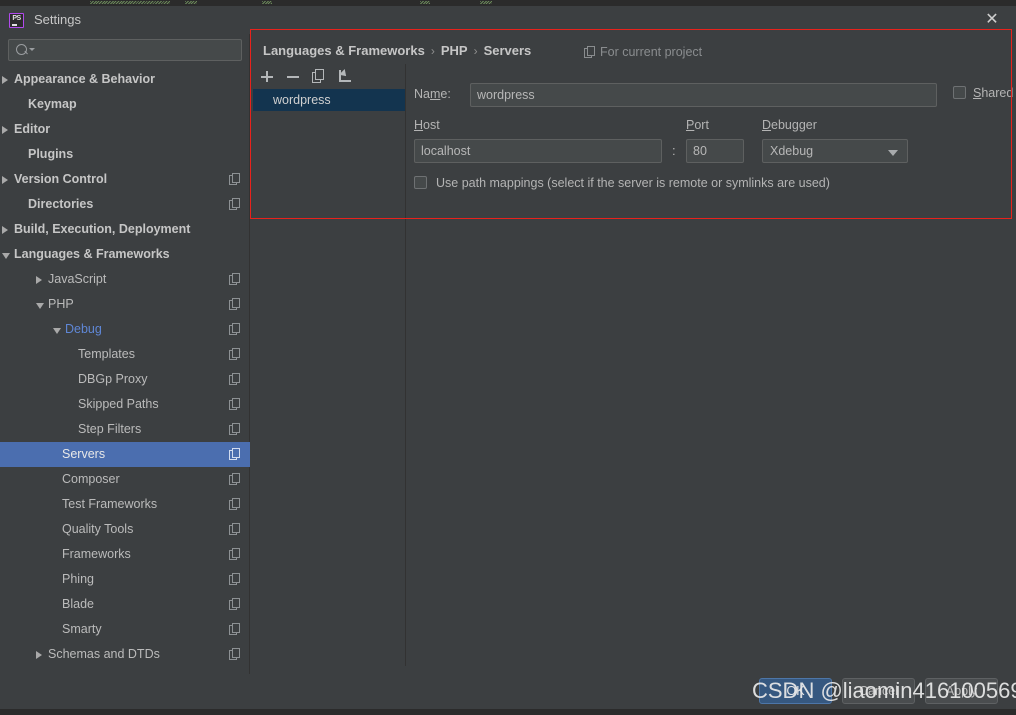 This screenshot has width=1016, height=715. I want to click on sidebar-item-skipped-paths: Skipped Paths, so click(125, 404).